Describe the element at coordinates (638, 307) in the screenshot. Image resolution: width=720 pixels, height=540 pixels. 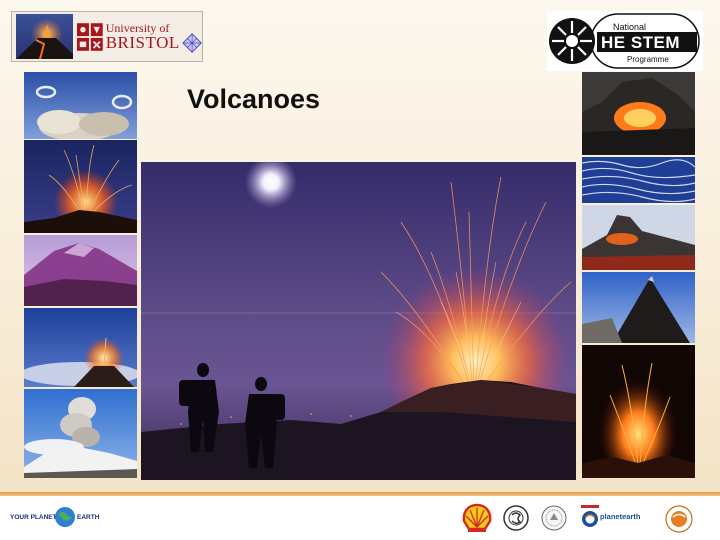
I see `cinder-cone-photo` at that location.